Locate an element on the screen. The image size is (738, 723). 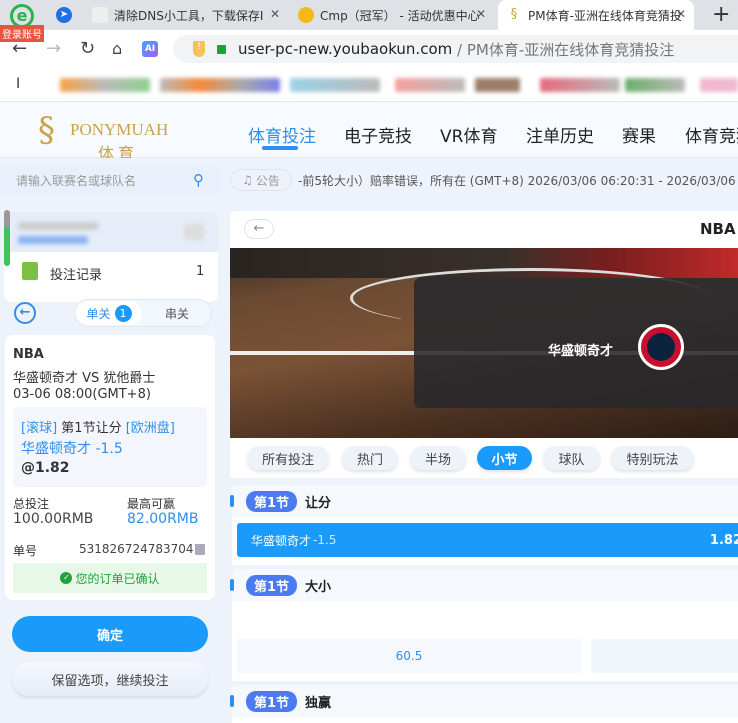
filter-all: 所有投注 is located at coordinates (288, 458).